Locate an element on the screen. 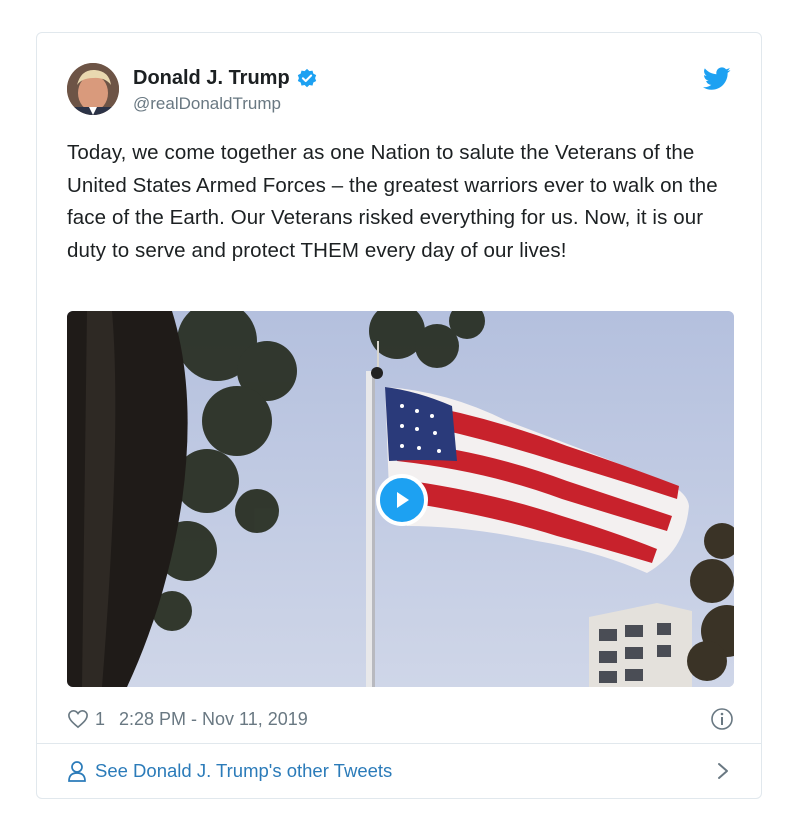  tweet-meta: 1 2:28 PM - Nov 11, 2019 is located at coordinates (400, 719).